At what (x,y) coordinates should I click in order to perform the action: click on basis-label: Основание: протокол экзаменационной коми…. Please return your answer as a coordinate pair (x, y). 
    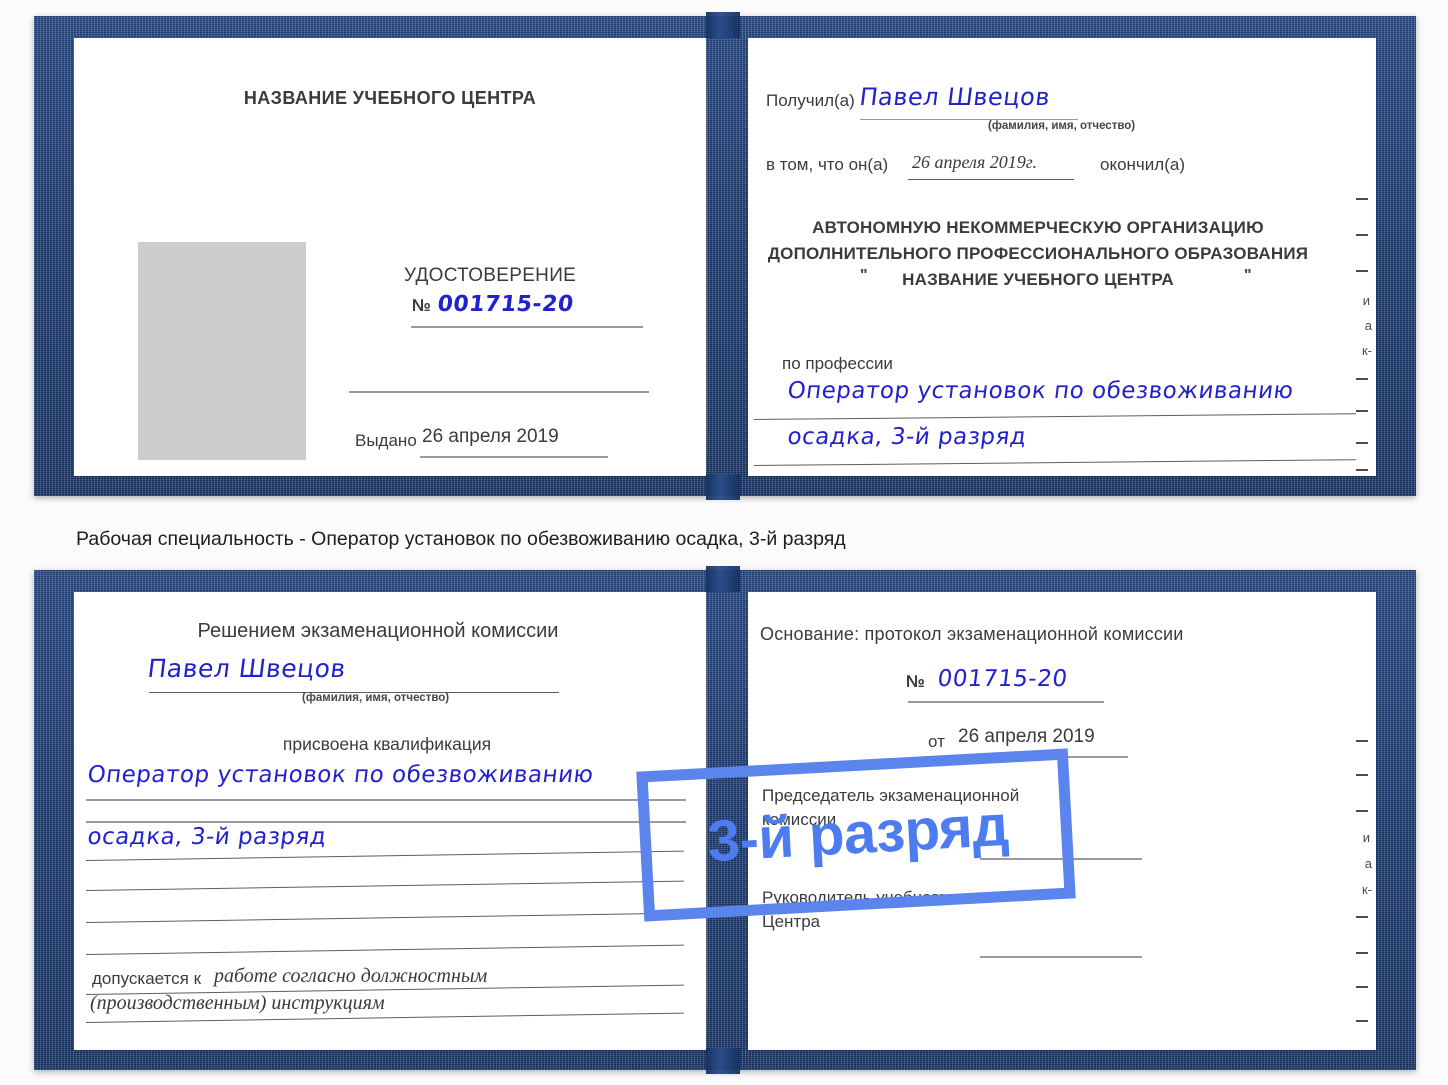
    Looking at the image, I should click on (972, 634).